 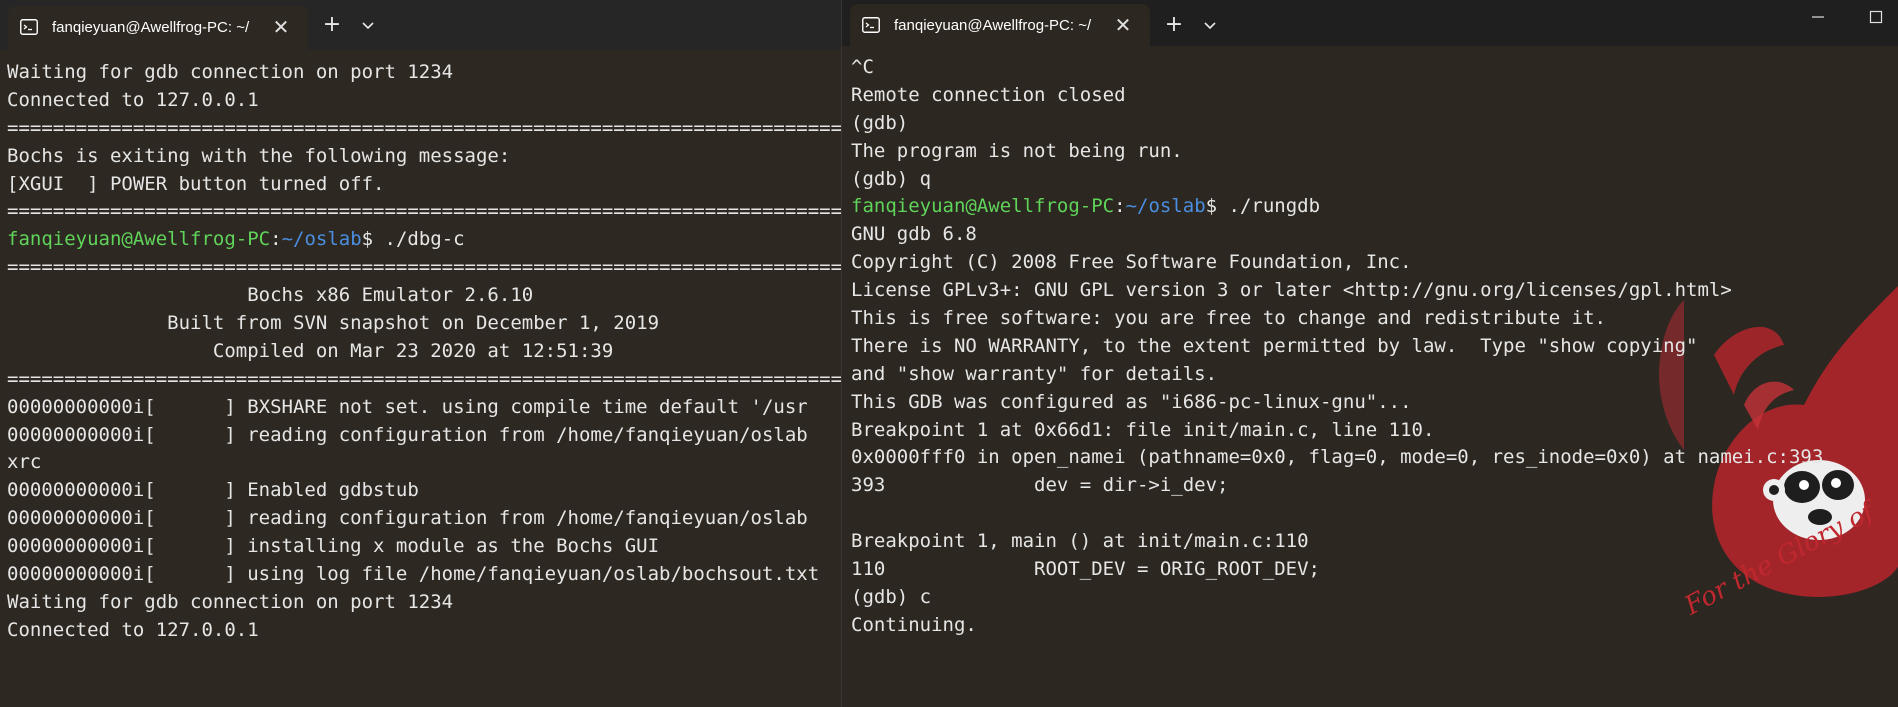 What do you see at coordinates (914, 624) in the screenshot?
I see `terminal-line: Continuing.` at bounding box center [914, 624].